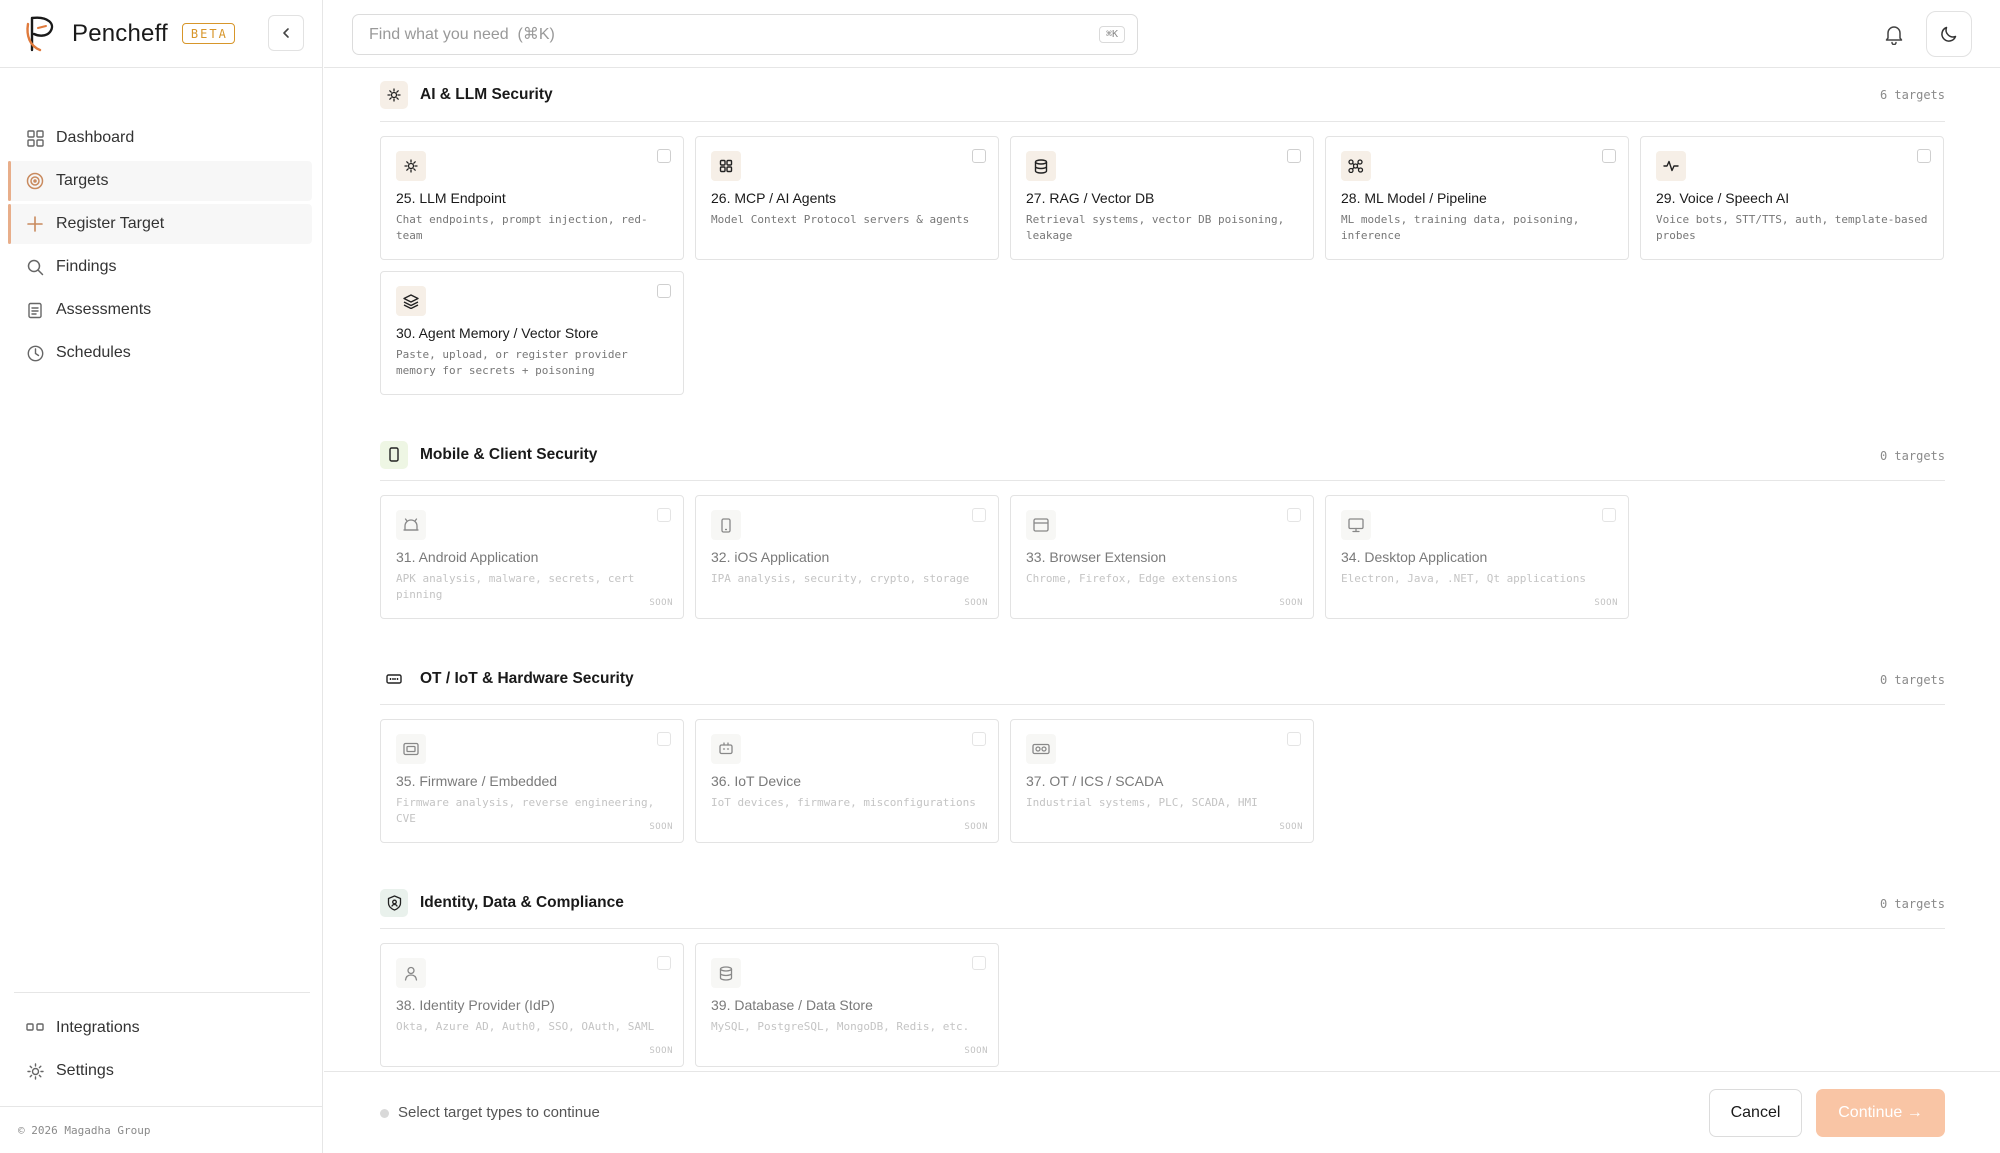  Describe the element at coordinates (499, 1112) in the screenshot. I see `selection-status-text: Select target types to continue` at that location.